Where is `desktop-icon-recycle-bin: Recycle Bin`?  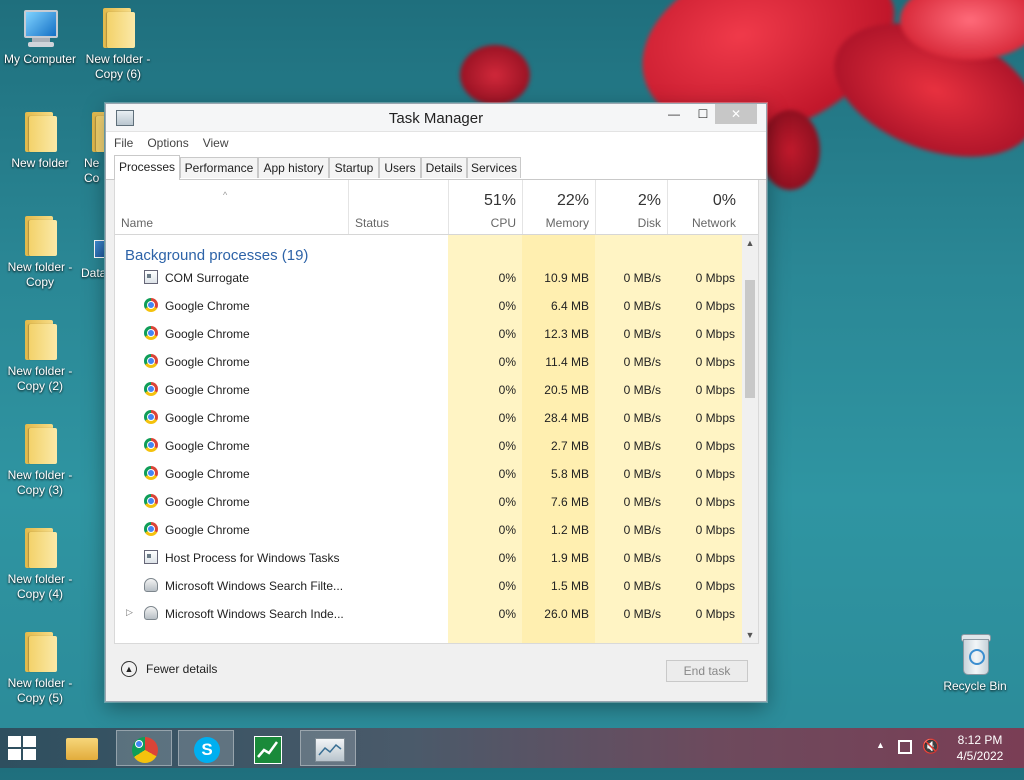 desktop-icon-recycle-bin: Recycle Bin is located at coordinates (975, 659).